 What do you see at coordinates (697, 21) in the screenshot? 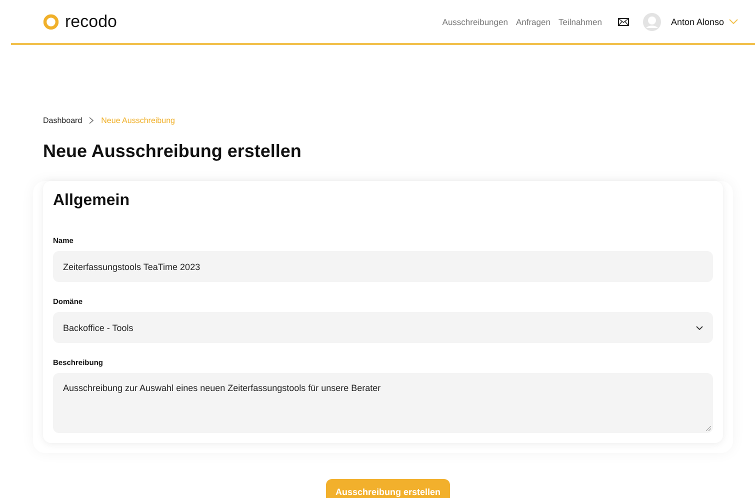
I see `user-name: Anton Alonso` at bounding box center [697, 21].